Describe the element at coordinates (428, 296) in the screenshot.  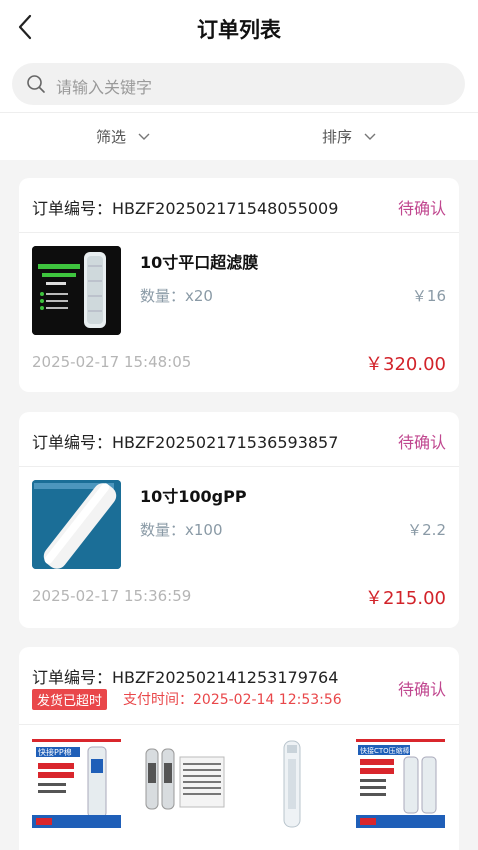
I see `product-price: ￥16` at that location.